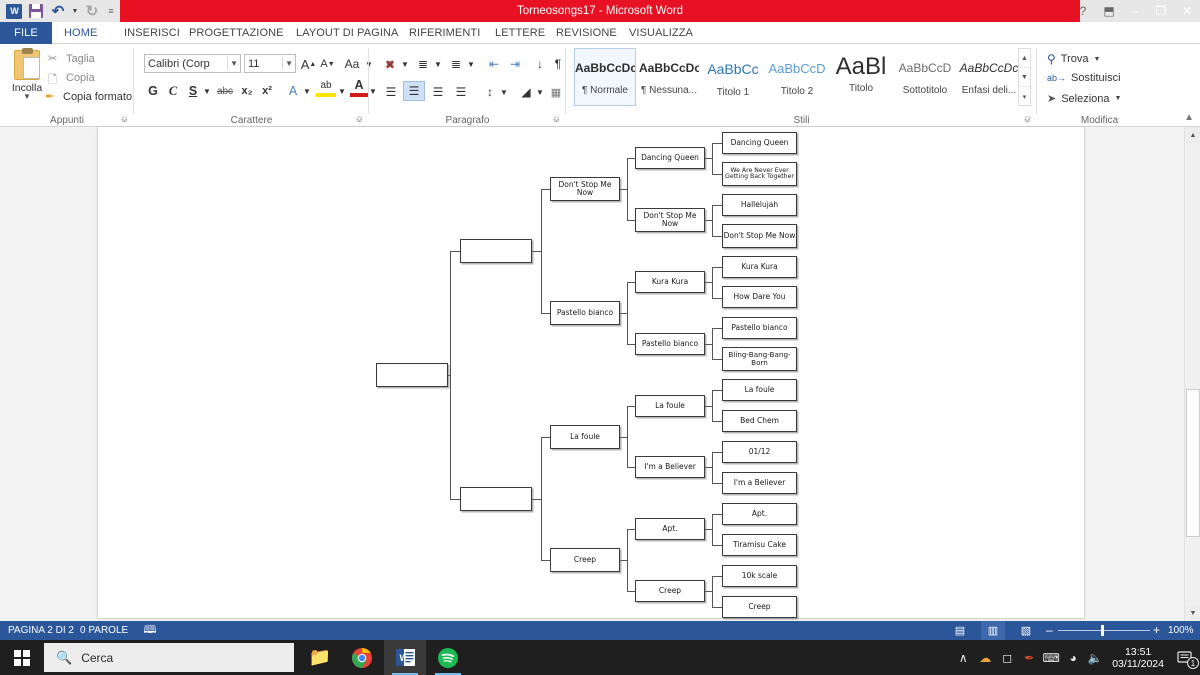 This screenshot has width=1200, height=675. Describe the element at coordinates (22, 657) in the screenshot. I see `start-button` at that location.